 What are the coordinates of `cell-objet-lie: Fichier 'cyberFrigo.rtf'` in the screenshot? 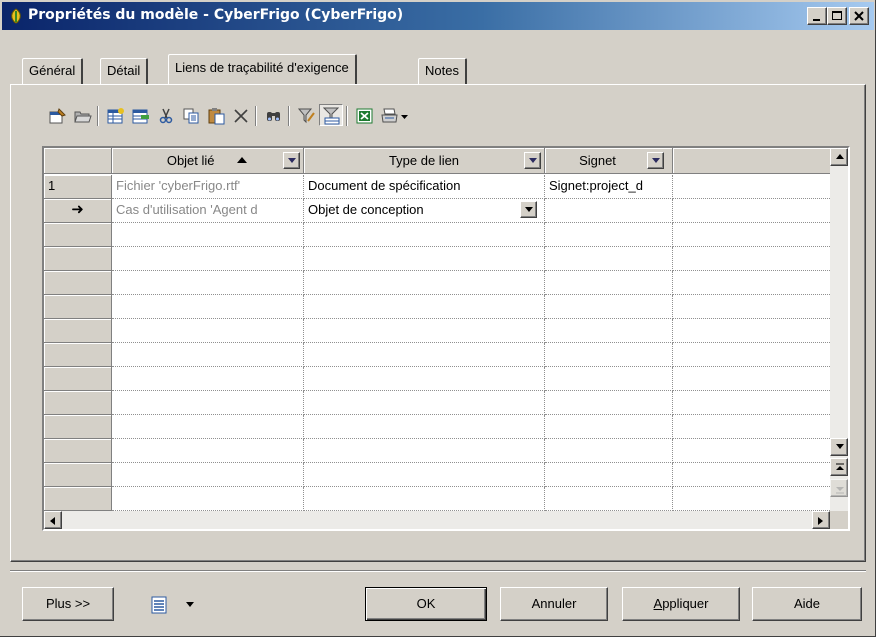 It's located at (208, 187).